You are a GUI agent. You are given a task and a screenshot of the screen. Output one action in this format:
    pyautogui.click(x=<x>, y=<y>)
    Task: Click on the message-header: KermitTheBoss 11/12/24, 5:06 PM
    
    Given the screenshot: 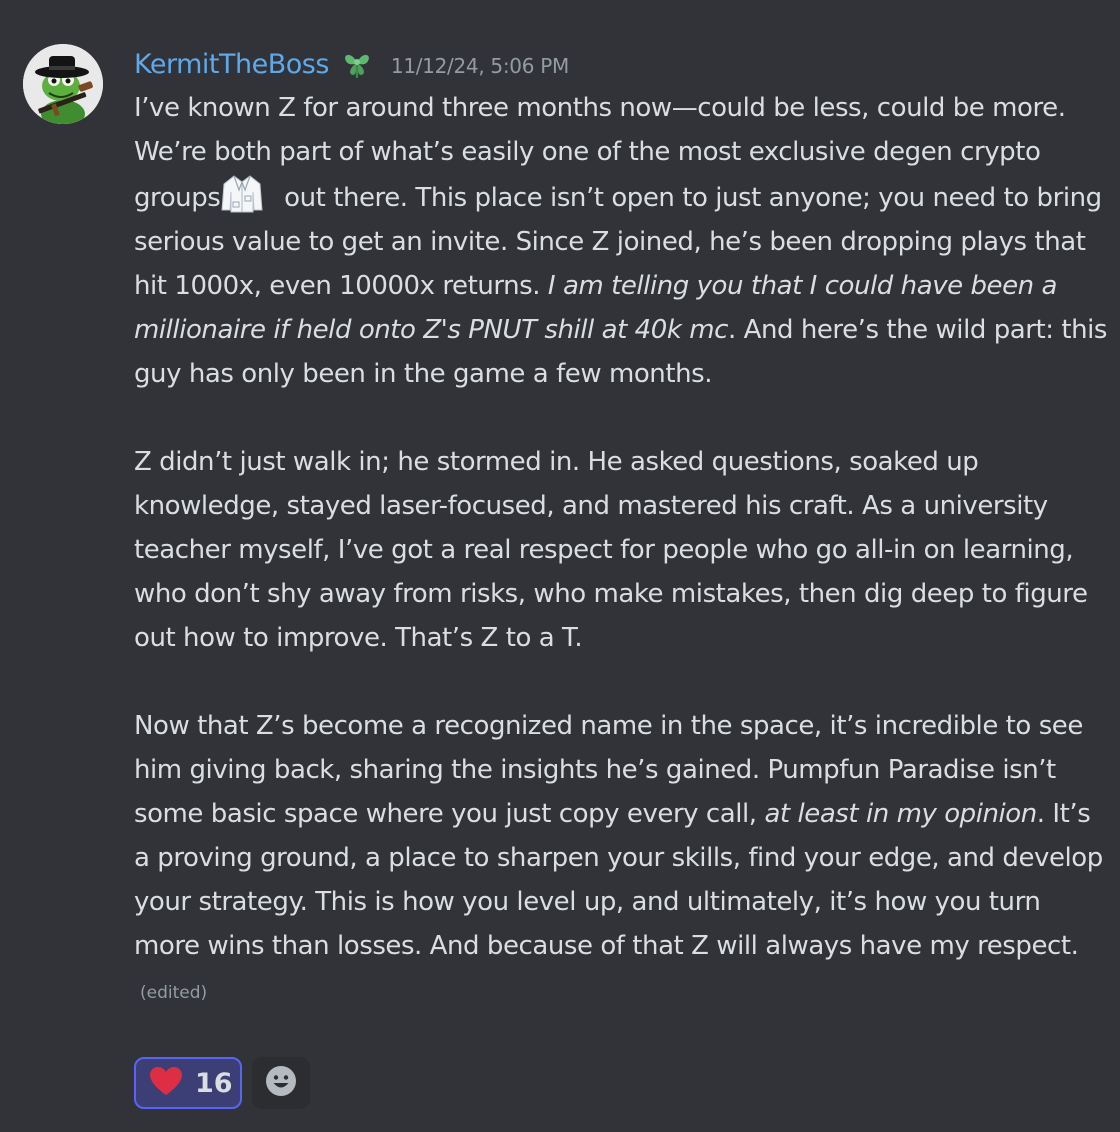 What is the action you would take?
    pyautogui.click(x=351, y=64)
    